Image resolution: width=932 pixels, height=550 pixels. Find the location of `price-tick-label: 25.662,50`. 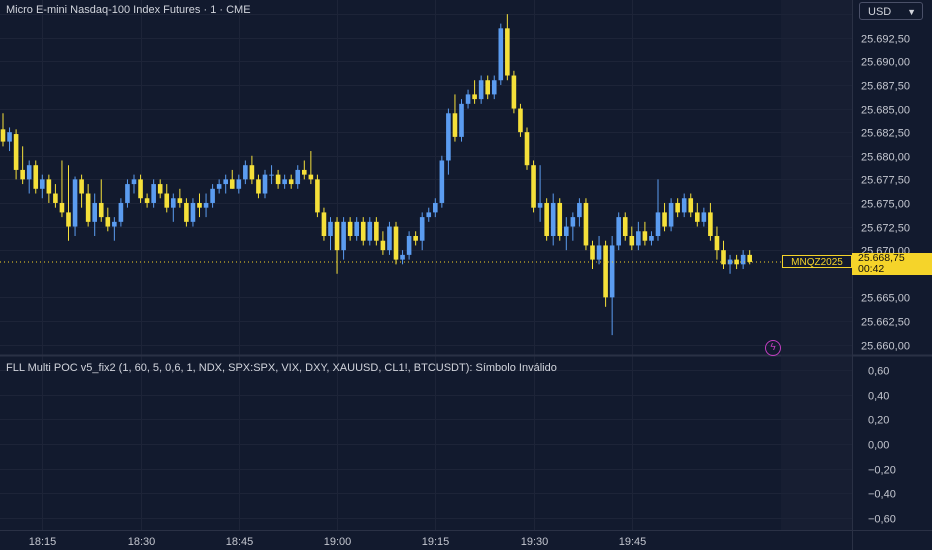

price-tick-label: 25.662,50 is located at coordinates (885, 323).